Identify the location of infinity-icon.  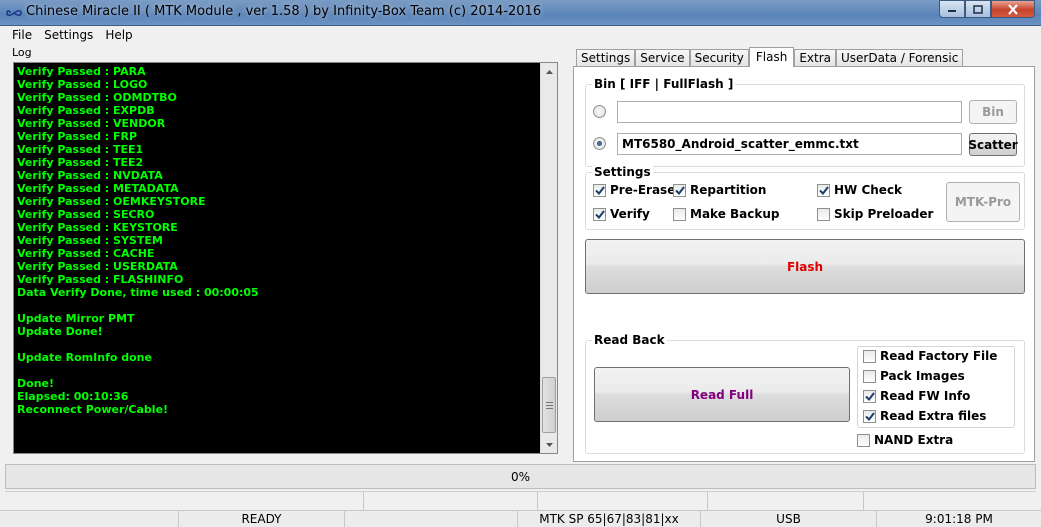
(14, 13).